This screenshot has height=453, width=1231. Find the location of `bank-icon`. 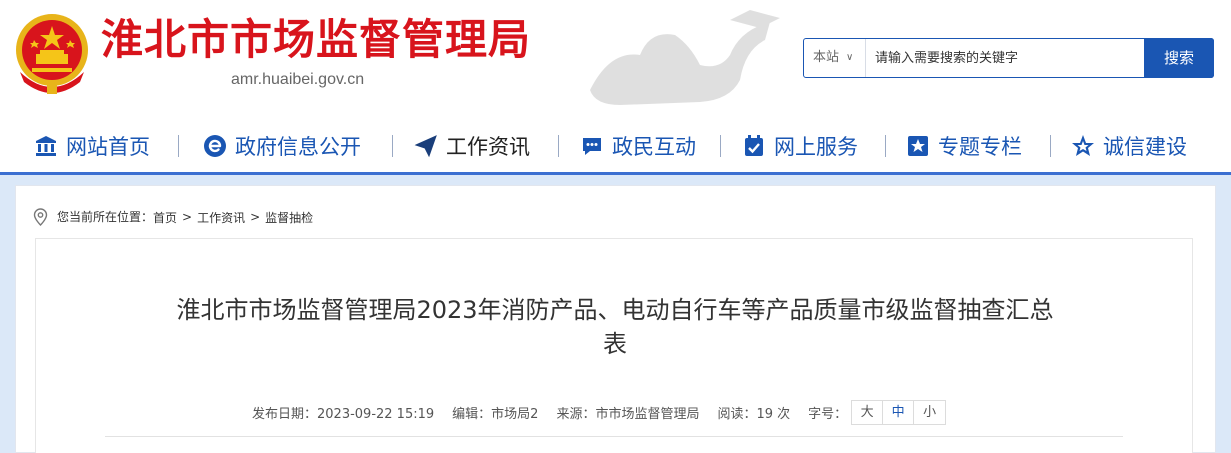

bank-icon is located at coordinates (46, 146).